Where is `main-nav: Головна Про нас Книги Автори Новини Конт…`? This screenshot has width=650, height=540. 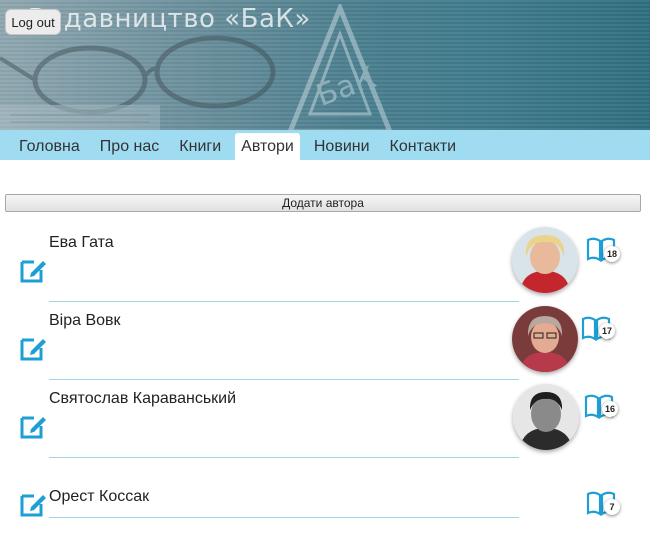 main-nav: Головна Про нас Книги Автори Новини Конт… is located at coordinates (325, 145).